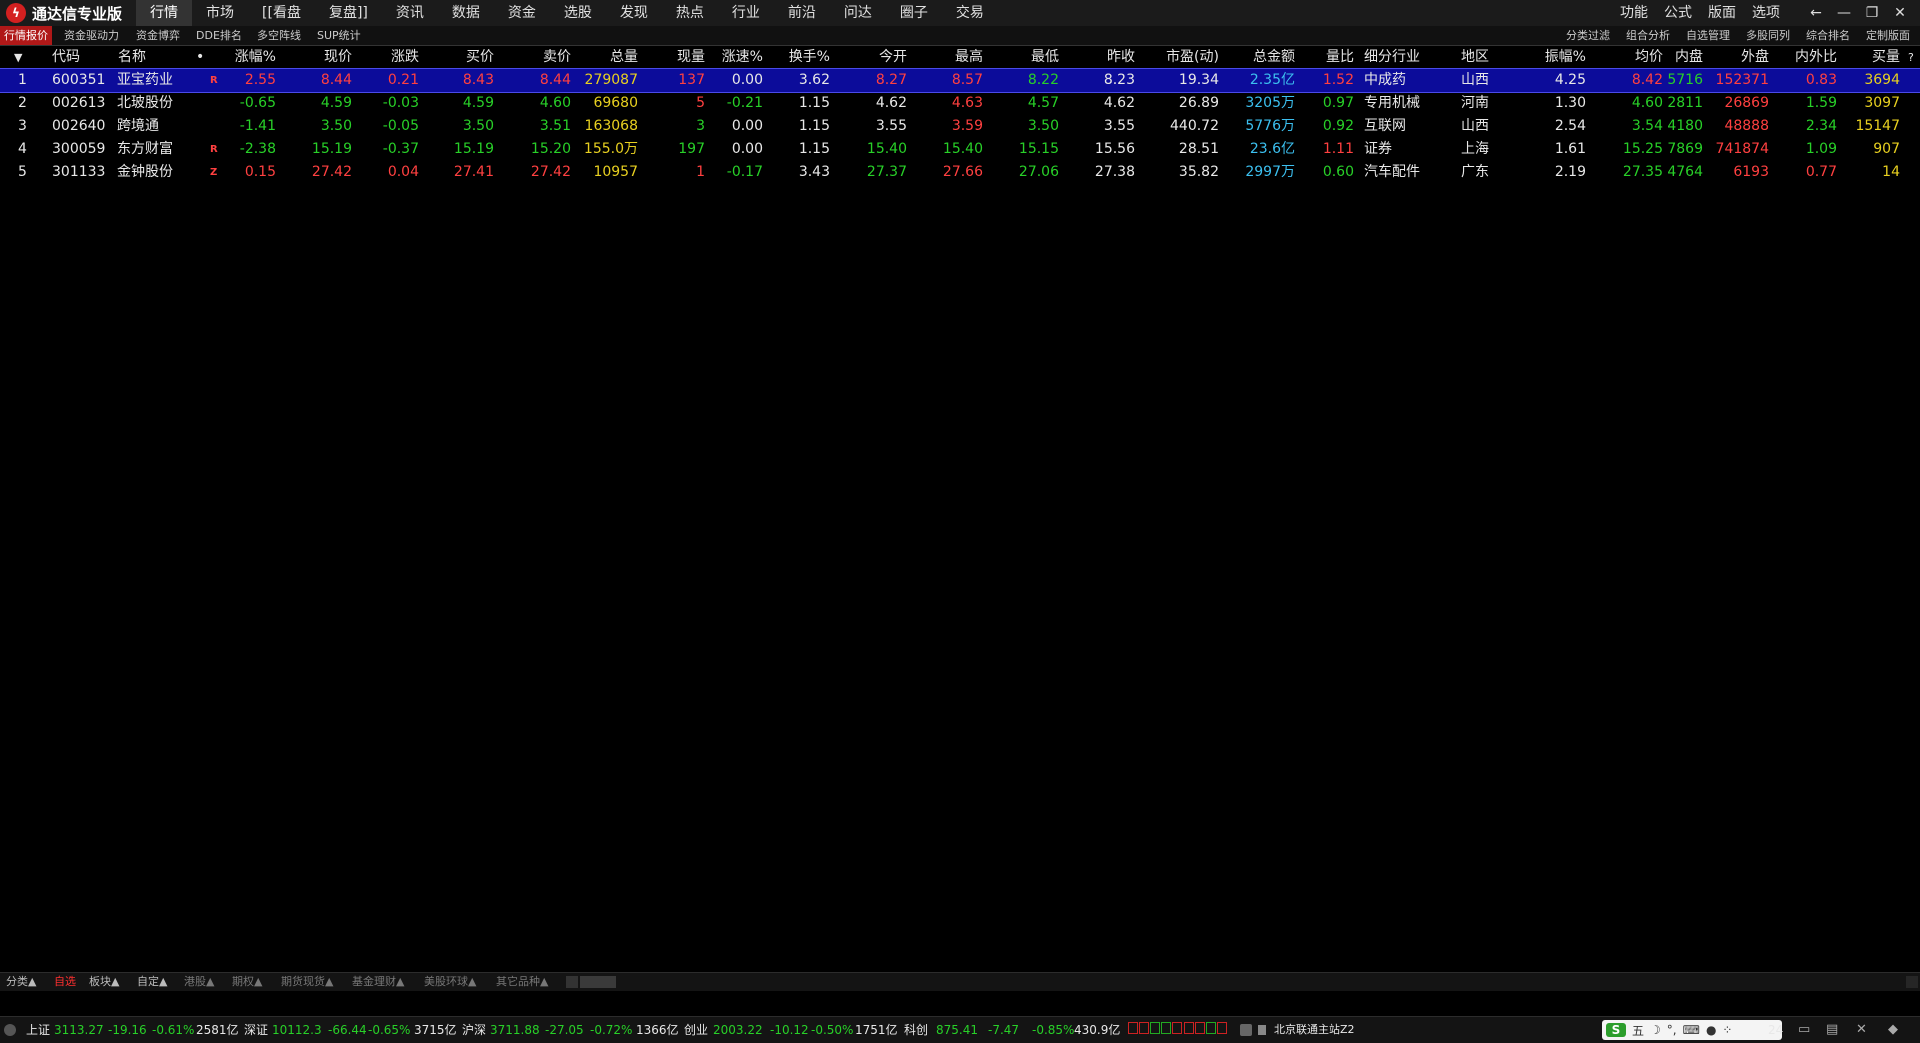 The width and height of the screenshot is (1920, 1043). What do you see at coordinates (1678, 13) in the screenshot?
I see `menu-gongshi: 公式` at bounding box center [1678, 13].